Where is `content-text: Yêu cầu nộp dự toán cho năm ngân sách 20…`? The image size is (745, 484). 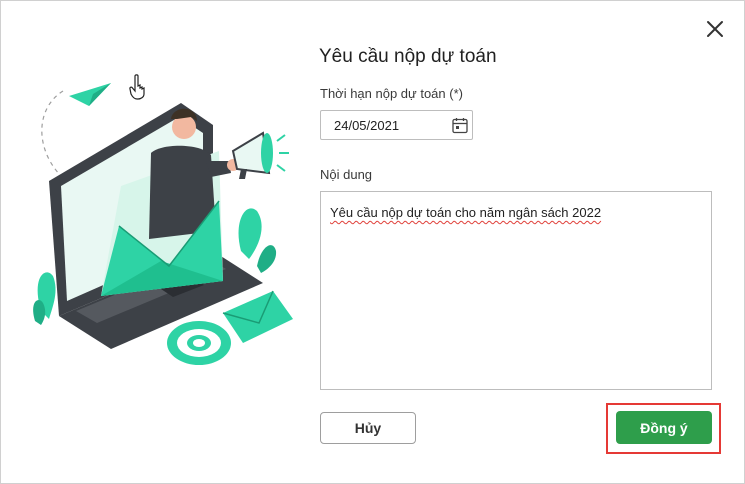
content-text: Yêu cầu nộp dự toán cho năm ngân sách 20… is located at coordinates (466, 212).